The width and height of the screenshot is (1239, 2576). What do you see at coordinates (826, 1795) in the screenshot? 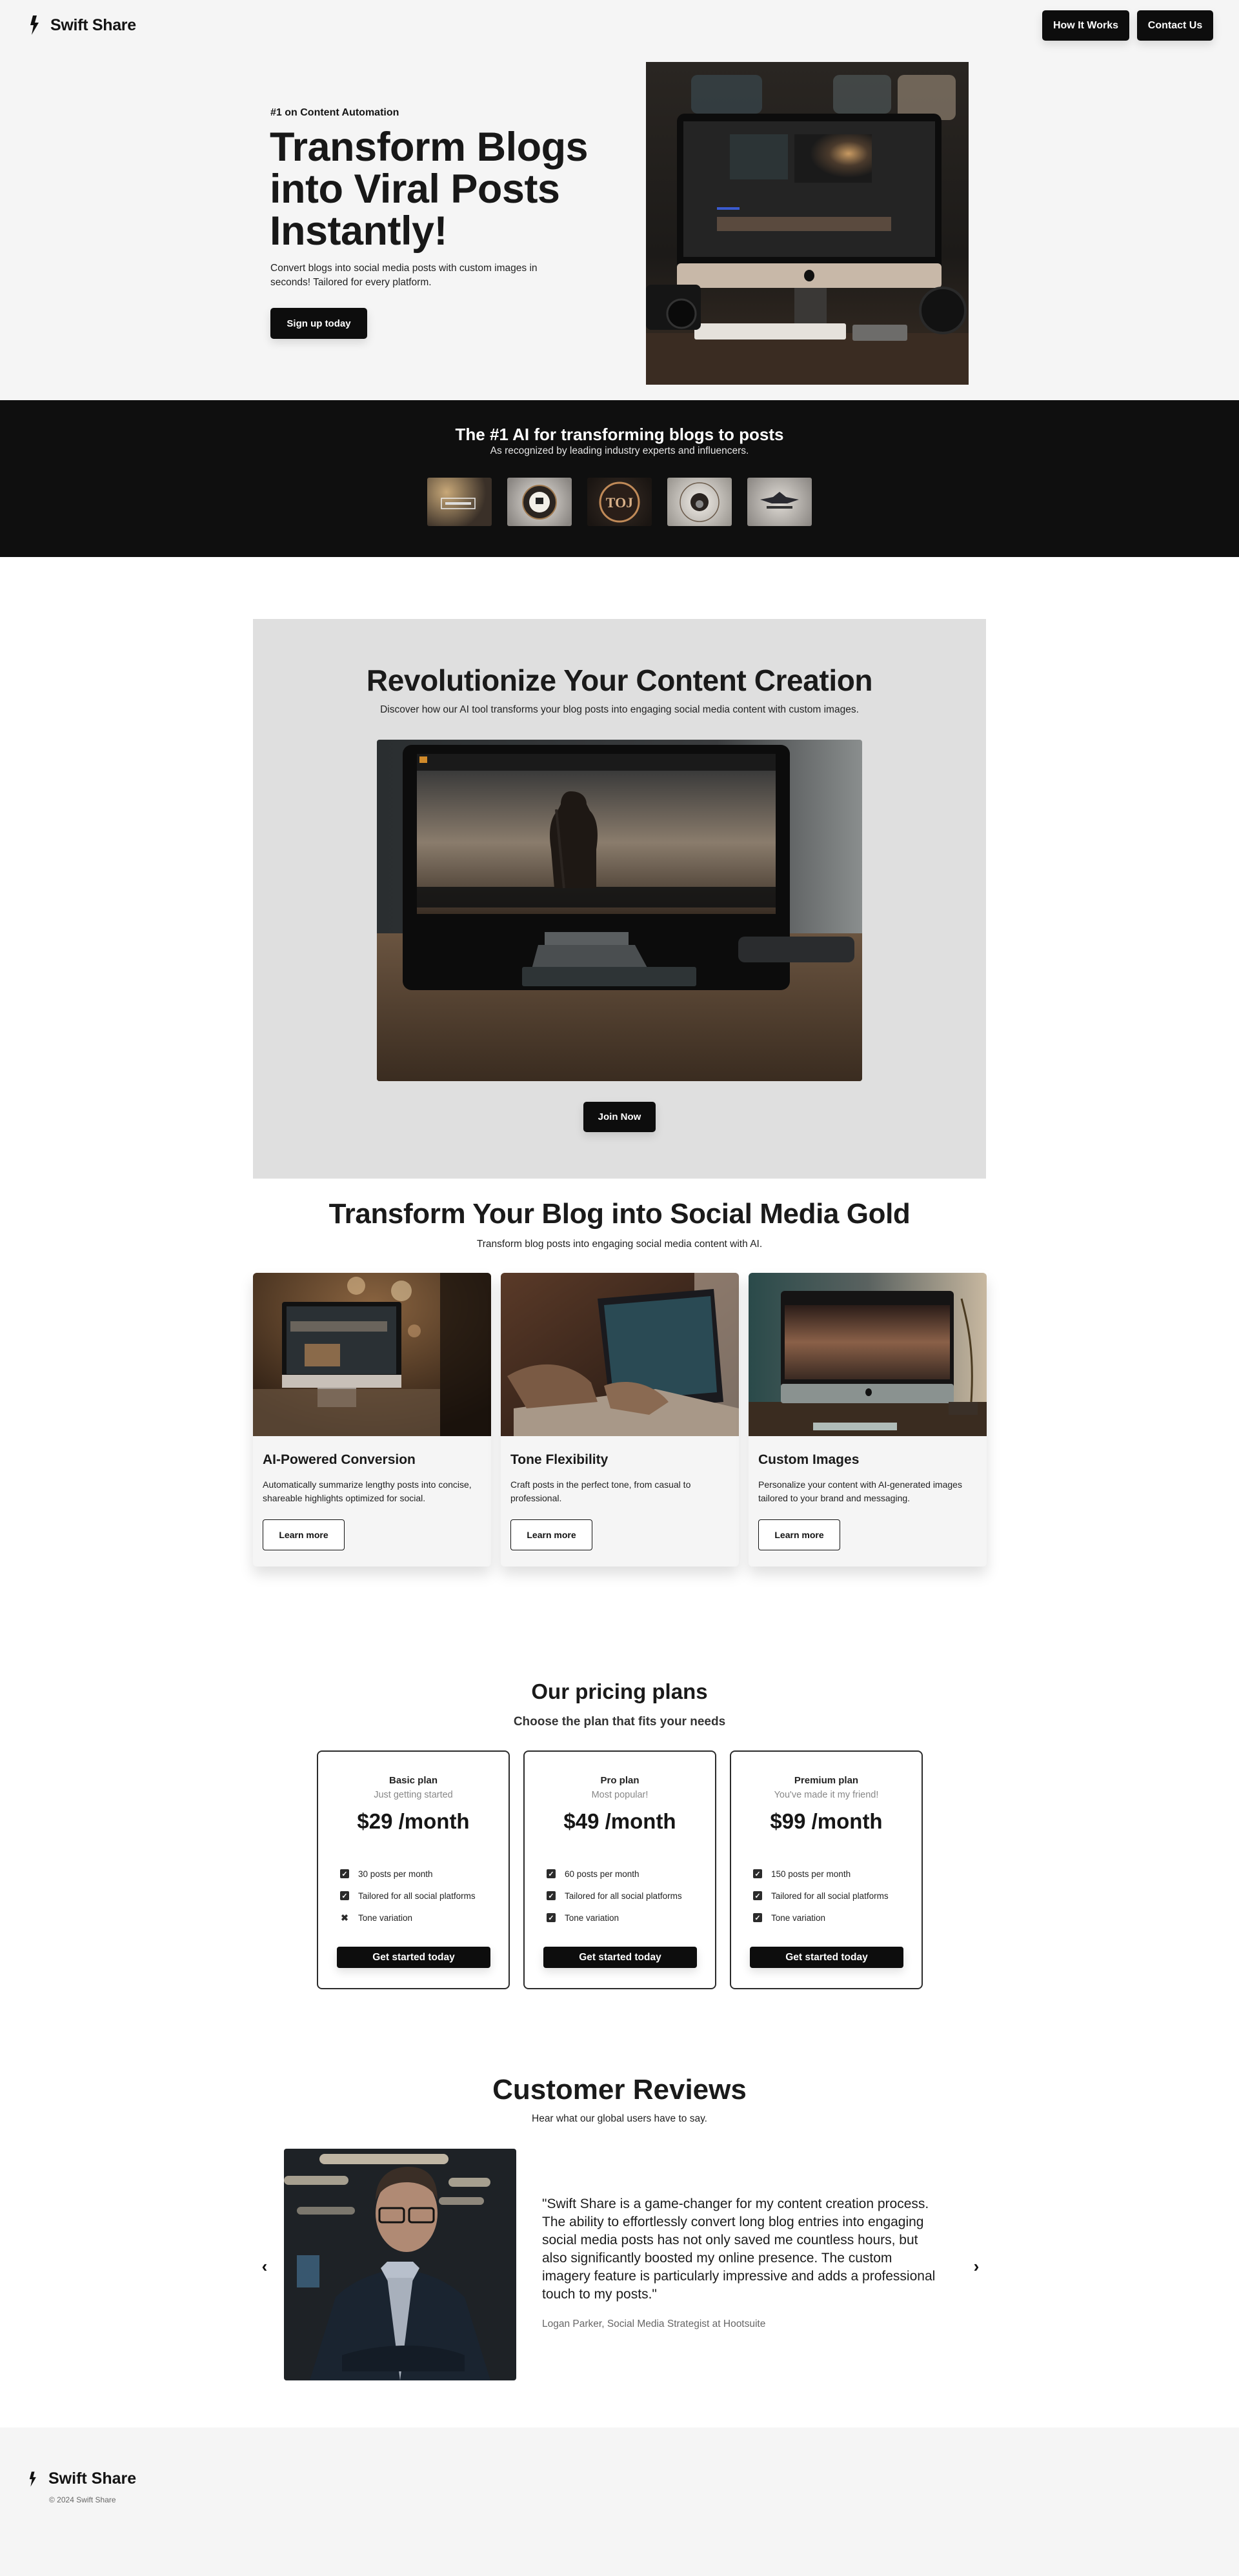
I see `plan-tagline: You've made it my friend!` at bounding box center [826, 1795].